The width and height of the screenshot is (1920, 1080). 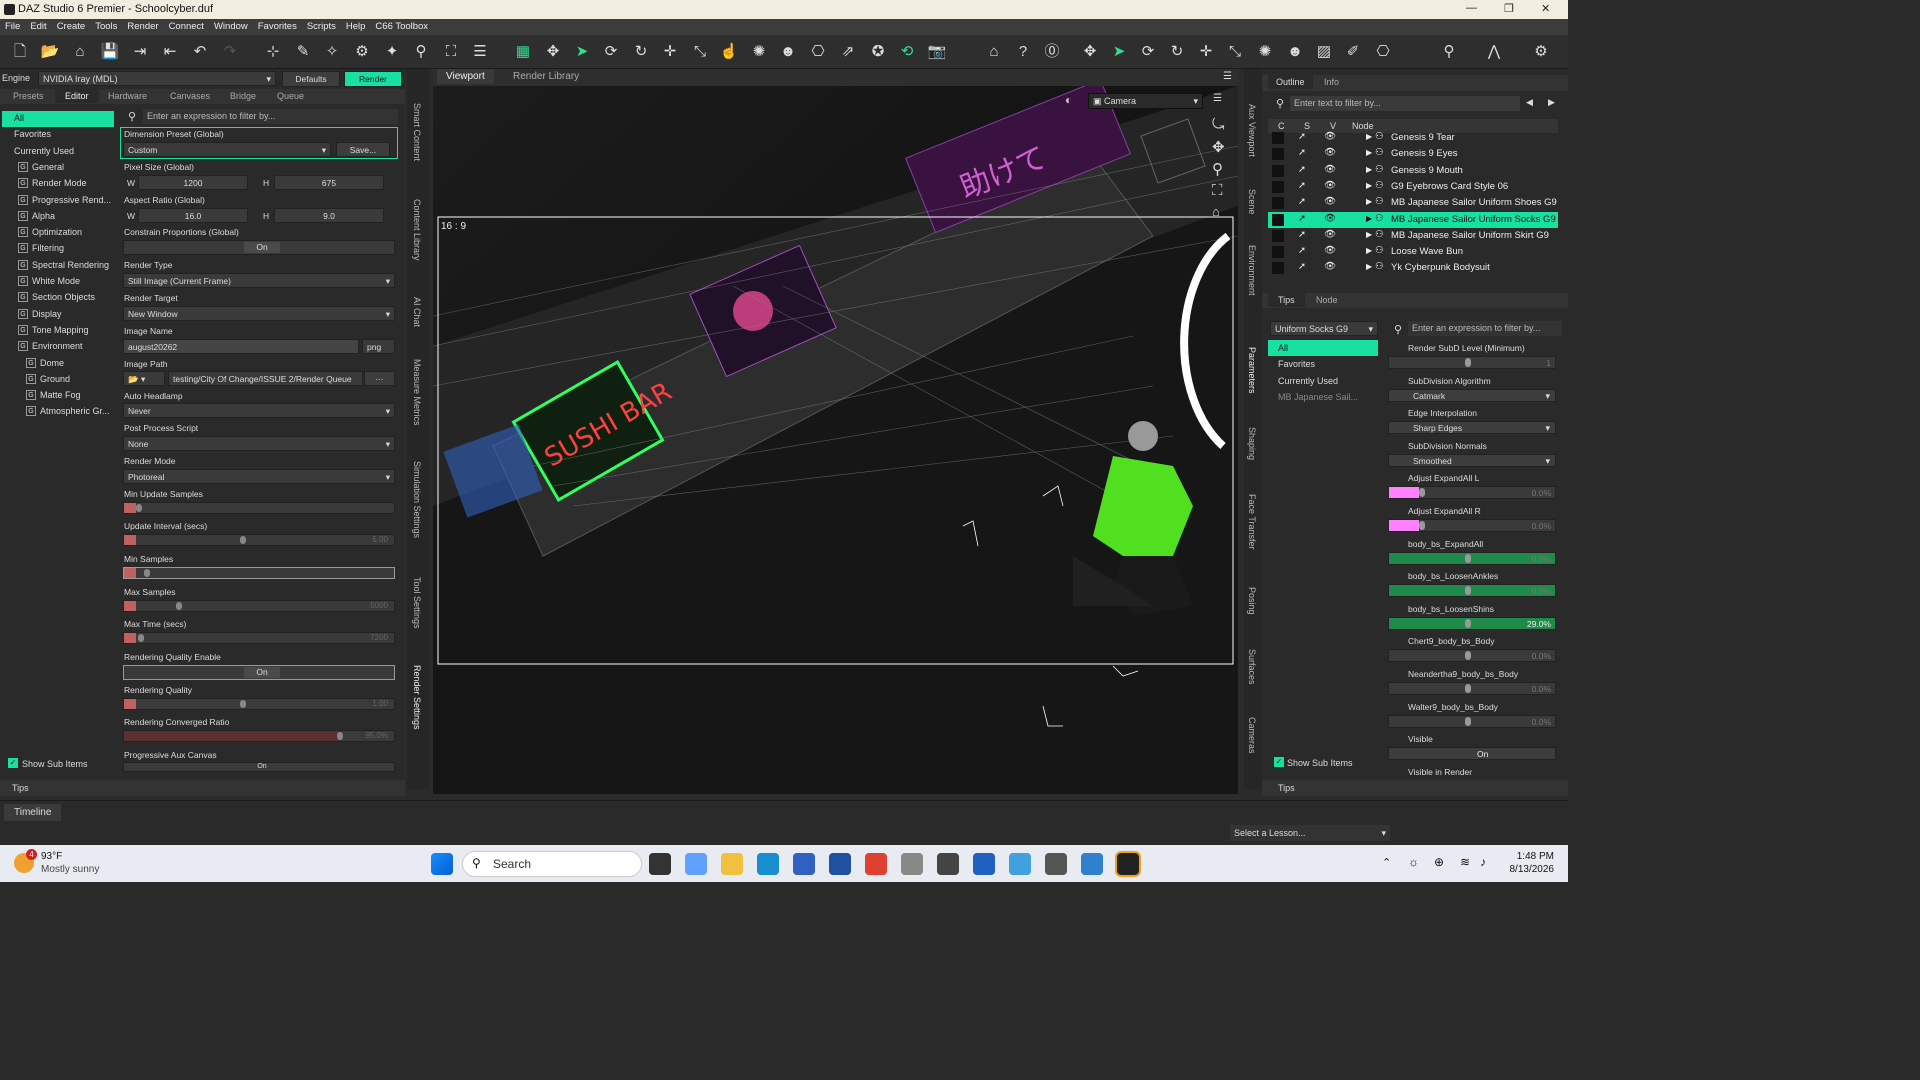 What do you see at coordinates (58, 233) in the screenshot?
I see `category-item: G Optimization` at bounding box center [58, 233].